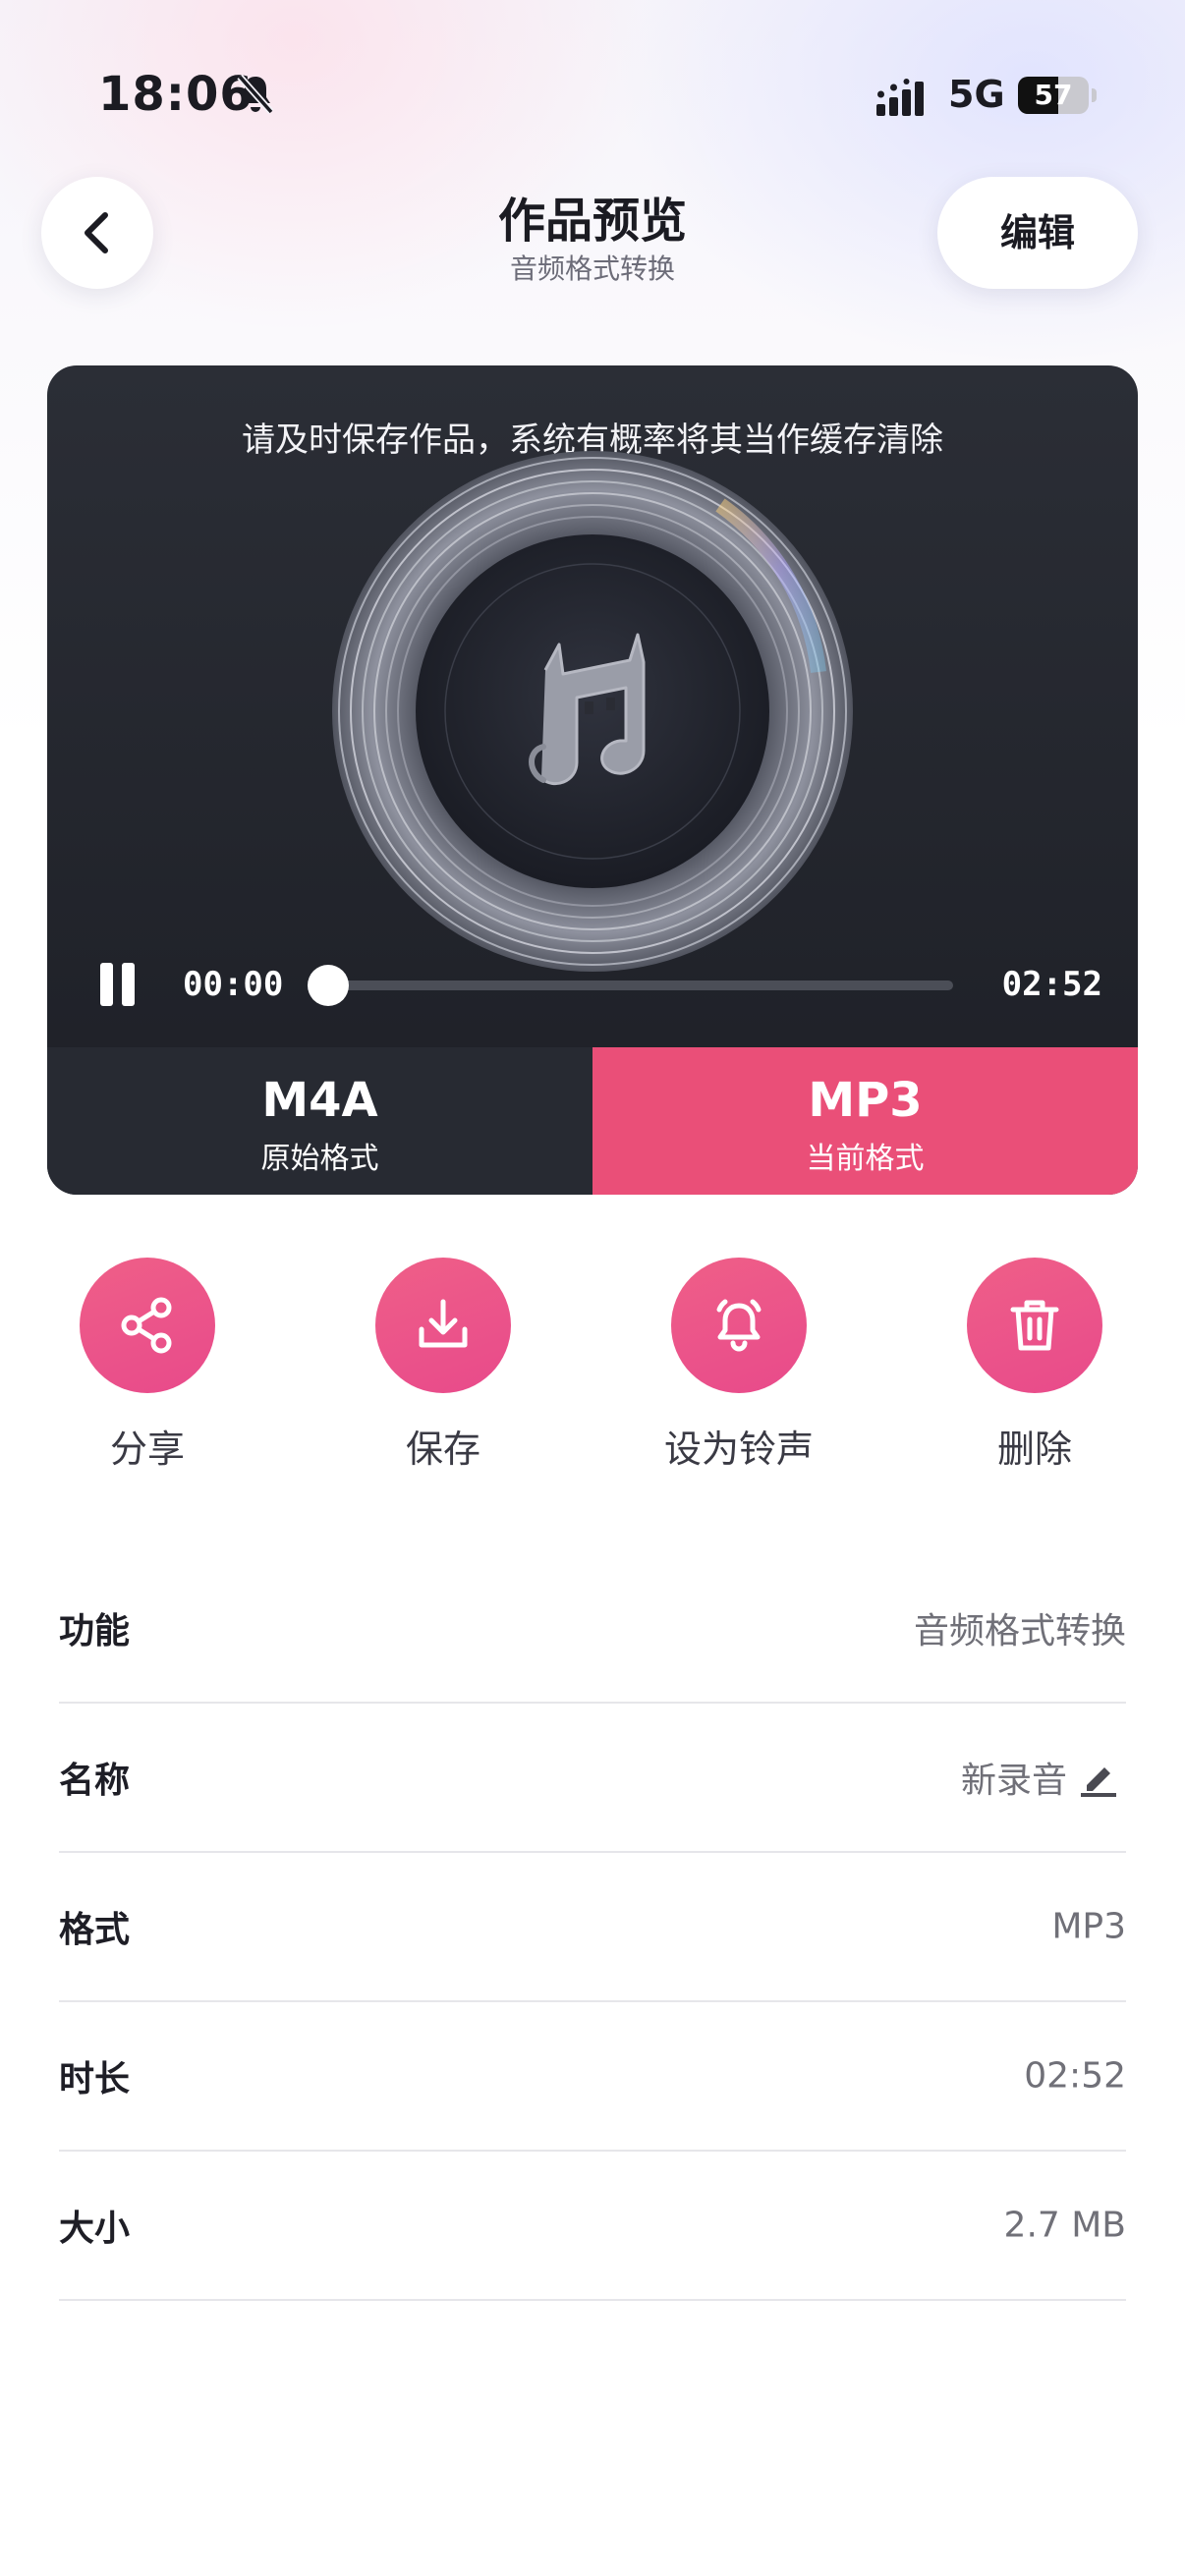 The width and height of the screenshot is (1185, 2576). What do you see at coordinates (328, 985) in the screenshot?
I see `progress-knob` at bounding box center [328, 985].